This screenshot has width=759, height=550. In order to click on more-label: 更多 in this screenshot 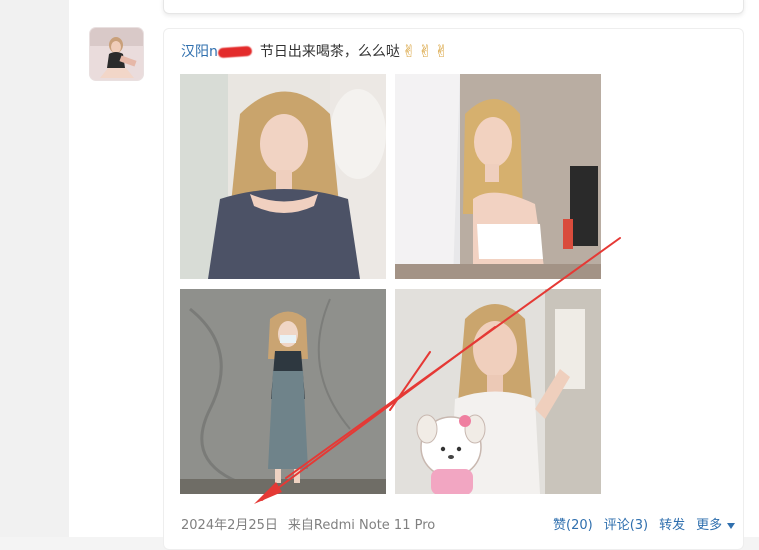, I will do `click(709, 525)`.